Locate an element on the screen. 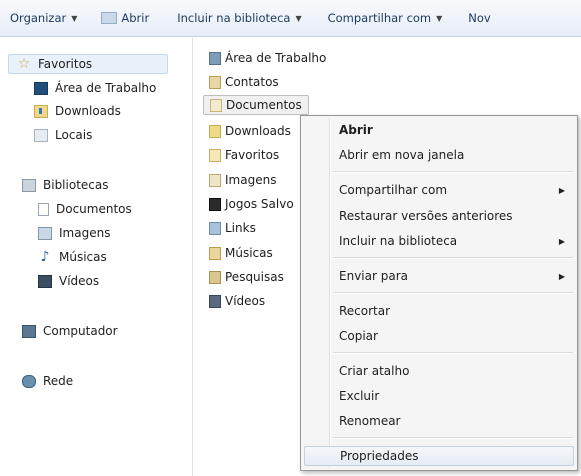 The width and height of the screenshot is (581, 476). nav-network: Rede is located at coordinates (47, 381).